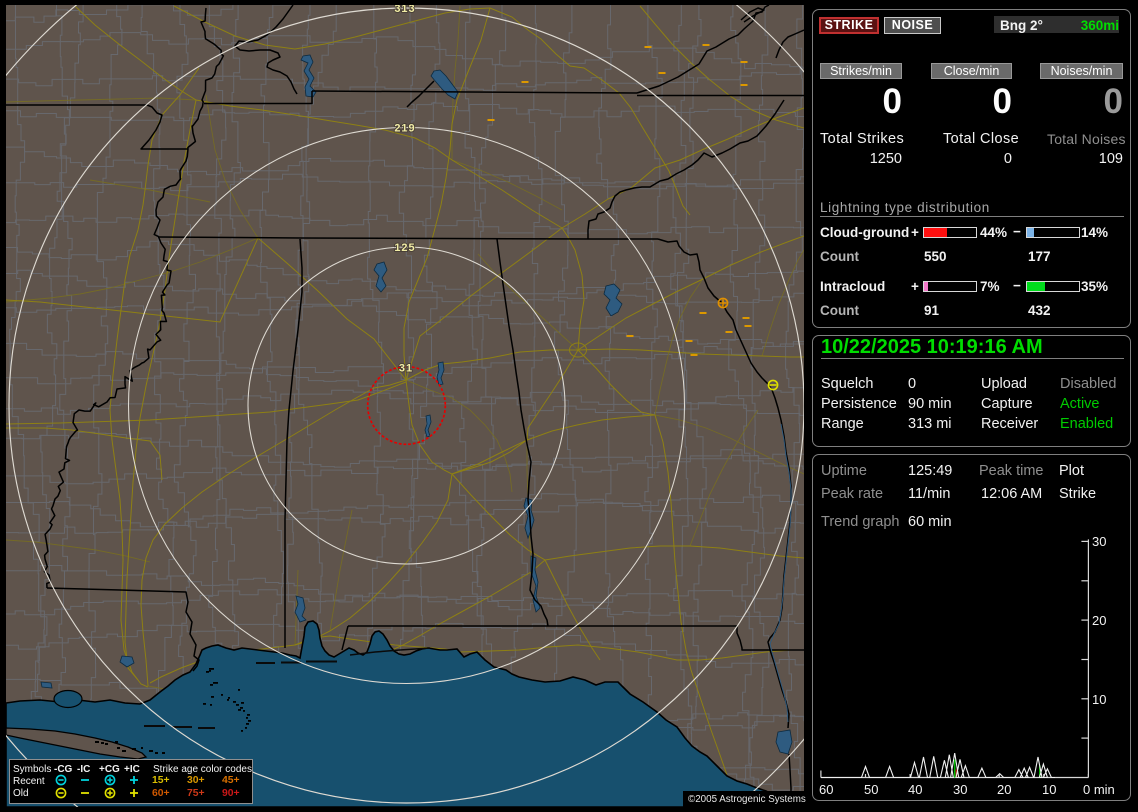 Image resolution: width=1138 pixels, height=812 pixels. Describe the element at coordinates (404, 129) in the screenshot. I see `svg-text: 219` at that location.